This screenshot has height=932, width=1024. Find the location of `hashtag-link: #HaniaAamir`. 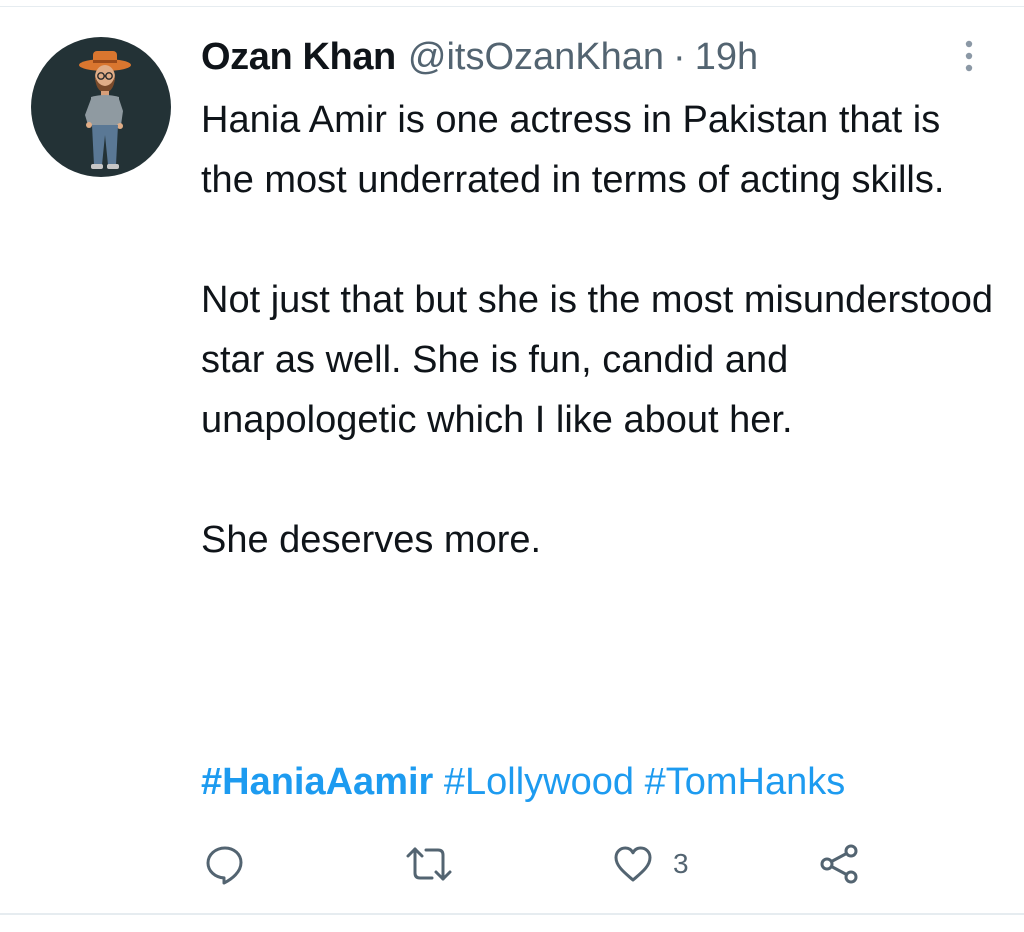

hashtag-link: #HaniaAamir is located at coordinates (317, 782).